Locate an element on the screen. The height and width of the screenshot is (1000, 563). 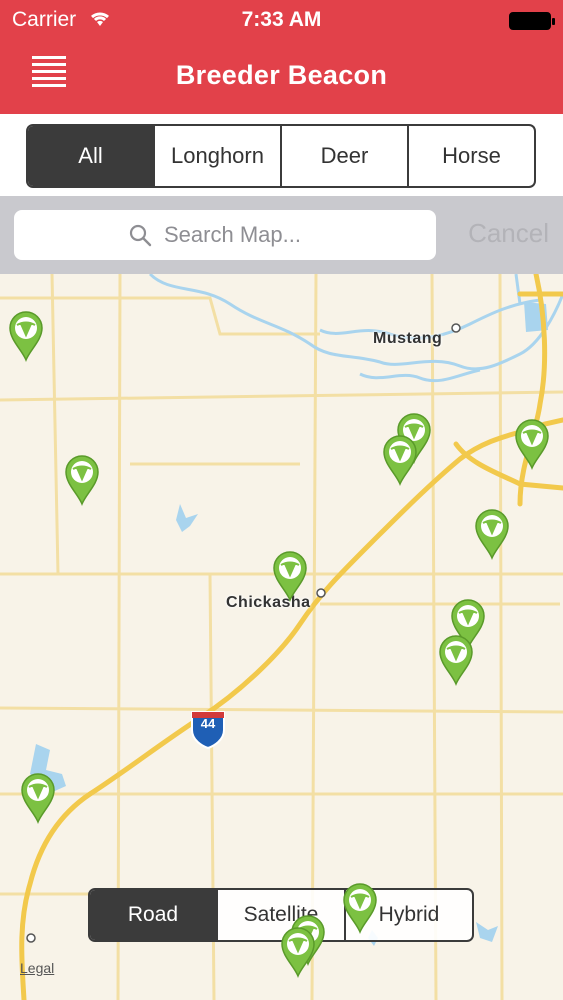
nav-bar: Breeder Beacon is located at coordinates (281, 79).